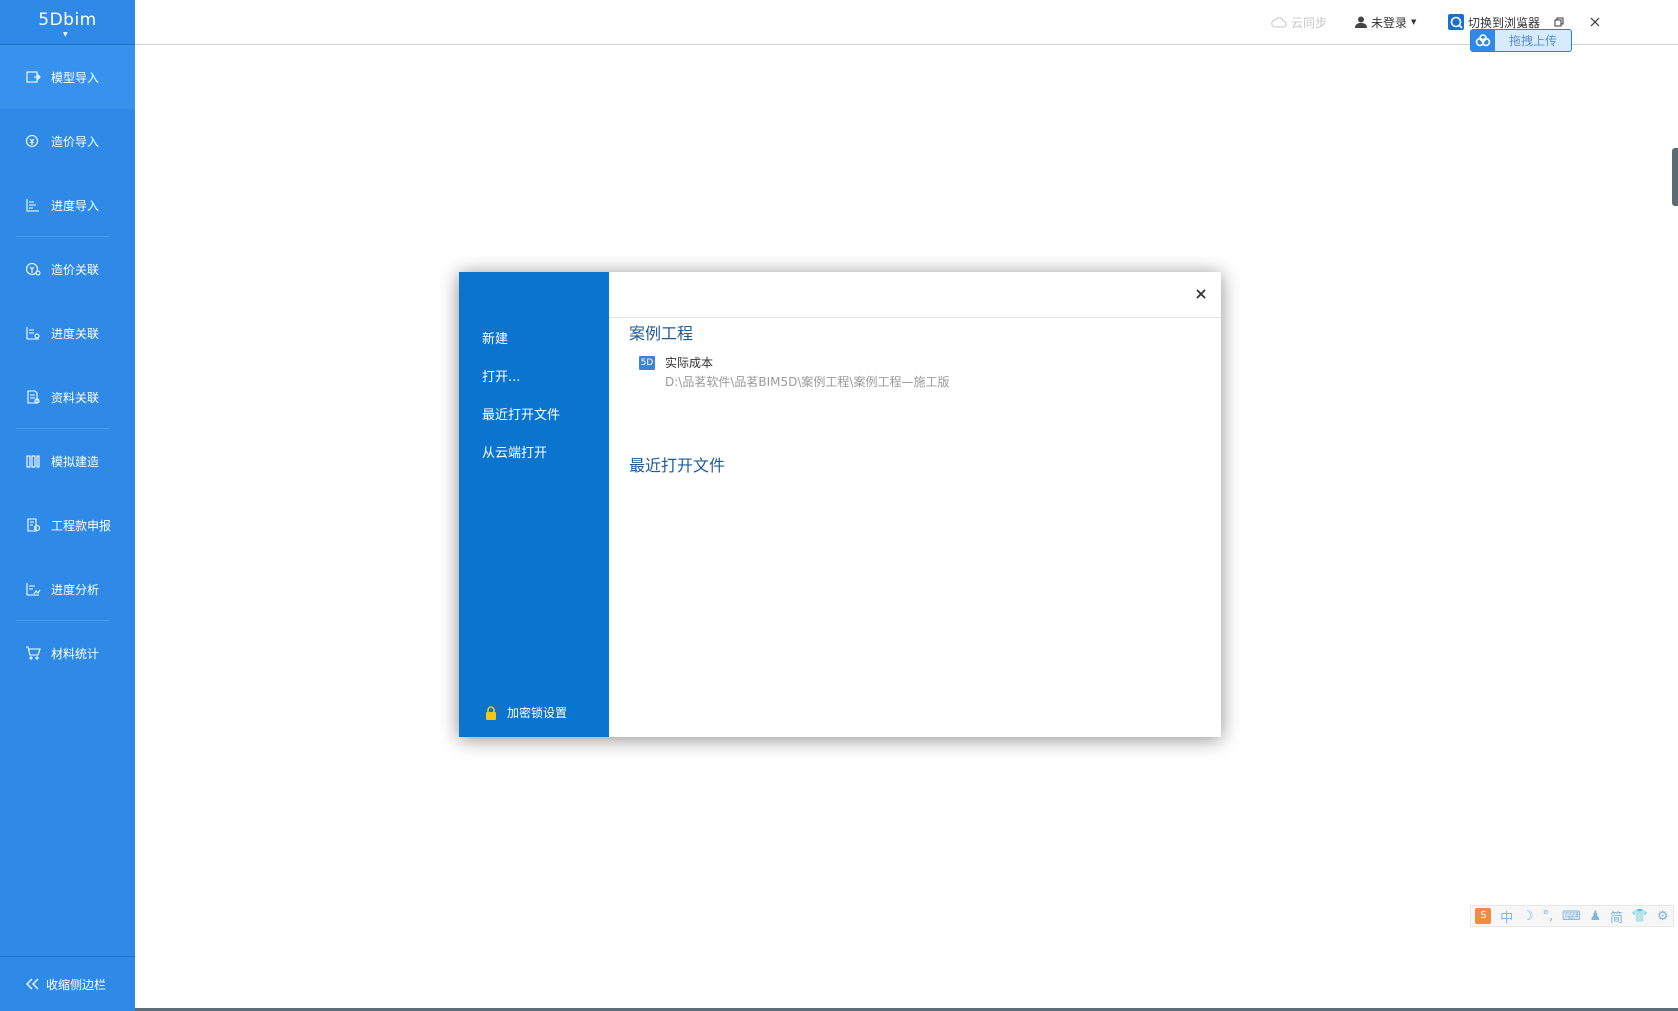  I want to click on user-icon, so click(1361, 22).